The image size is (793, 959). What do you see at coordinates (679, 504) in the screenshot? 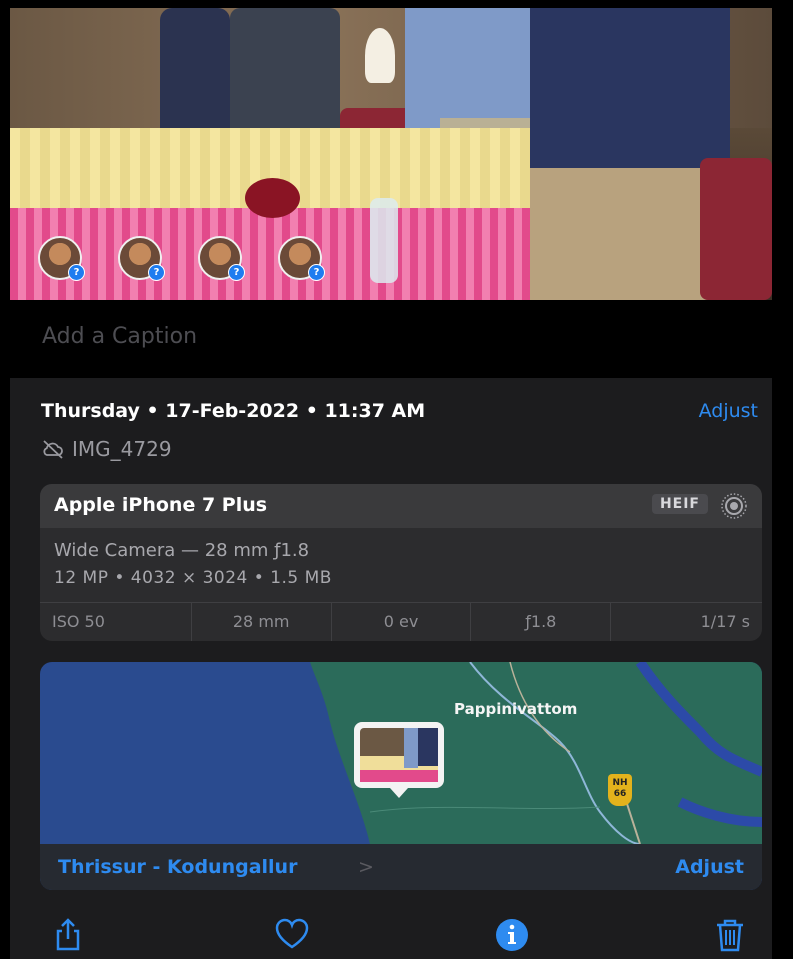
I see `format-badge: HEIF` at bounding box center [679, 504].